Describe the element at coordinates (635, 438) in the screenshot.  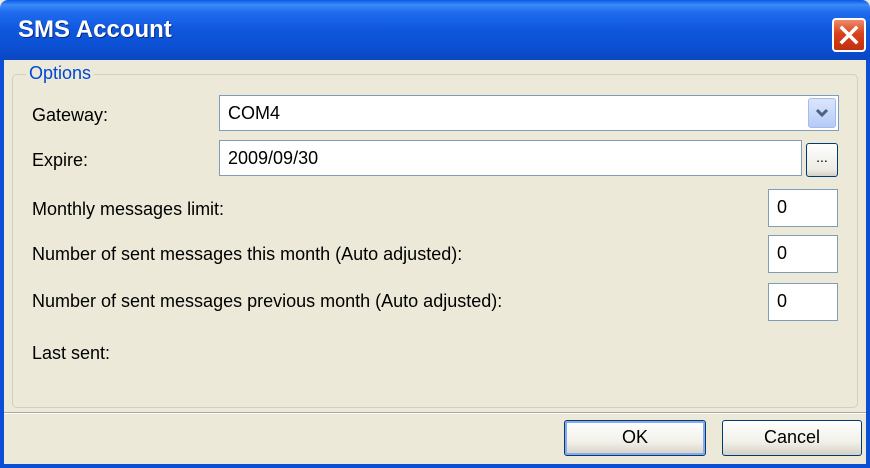
I see `ok-button: OK` at that location.